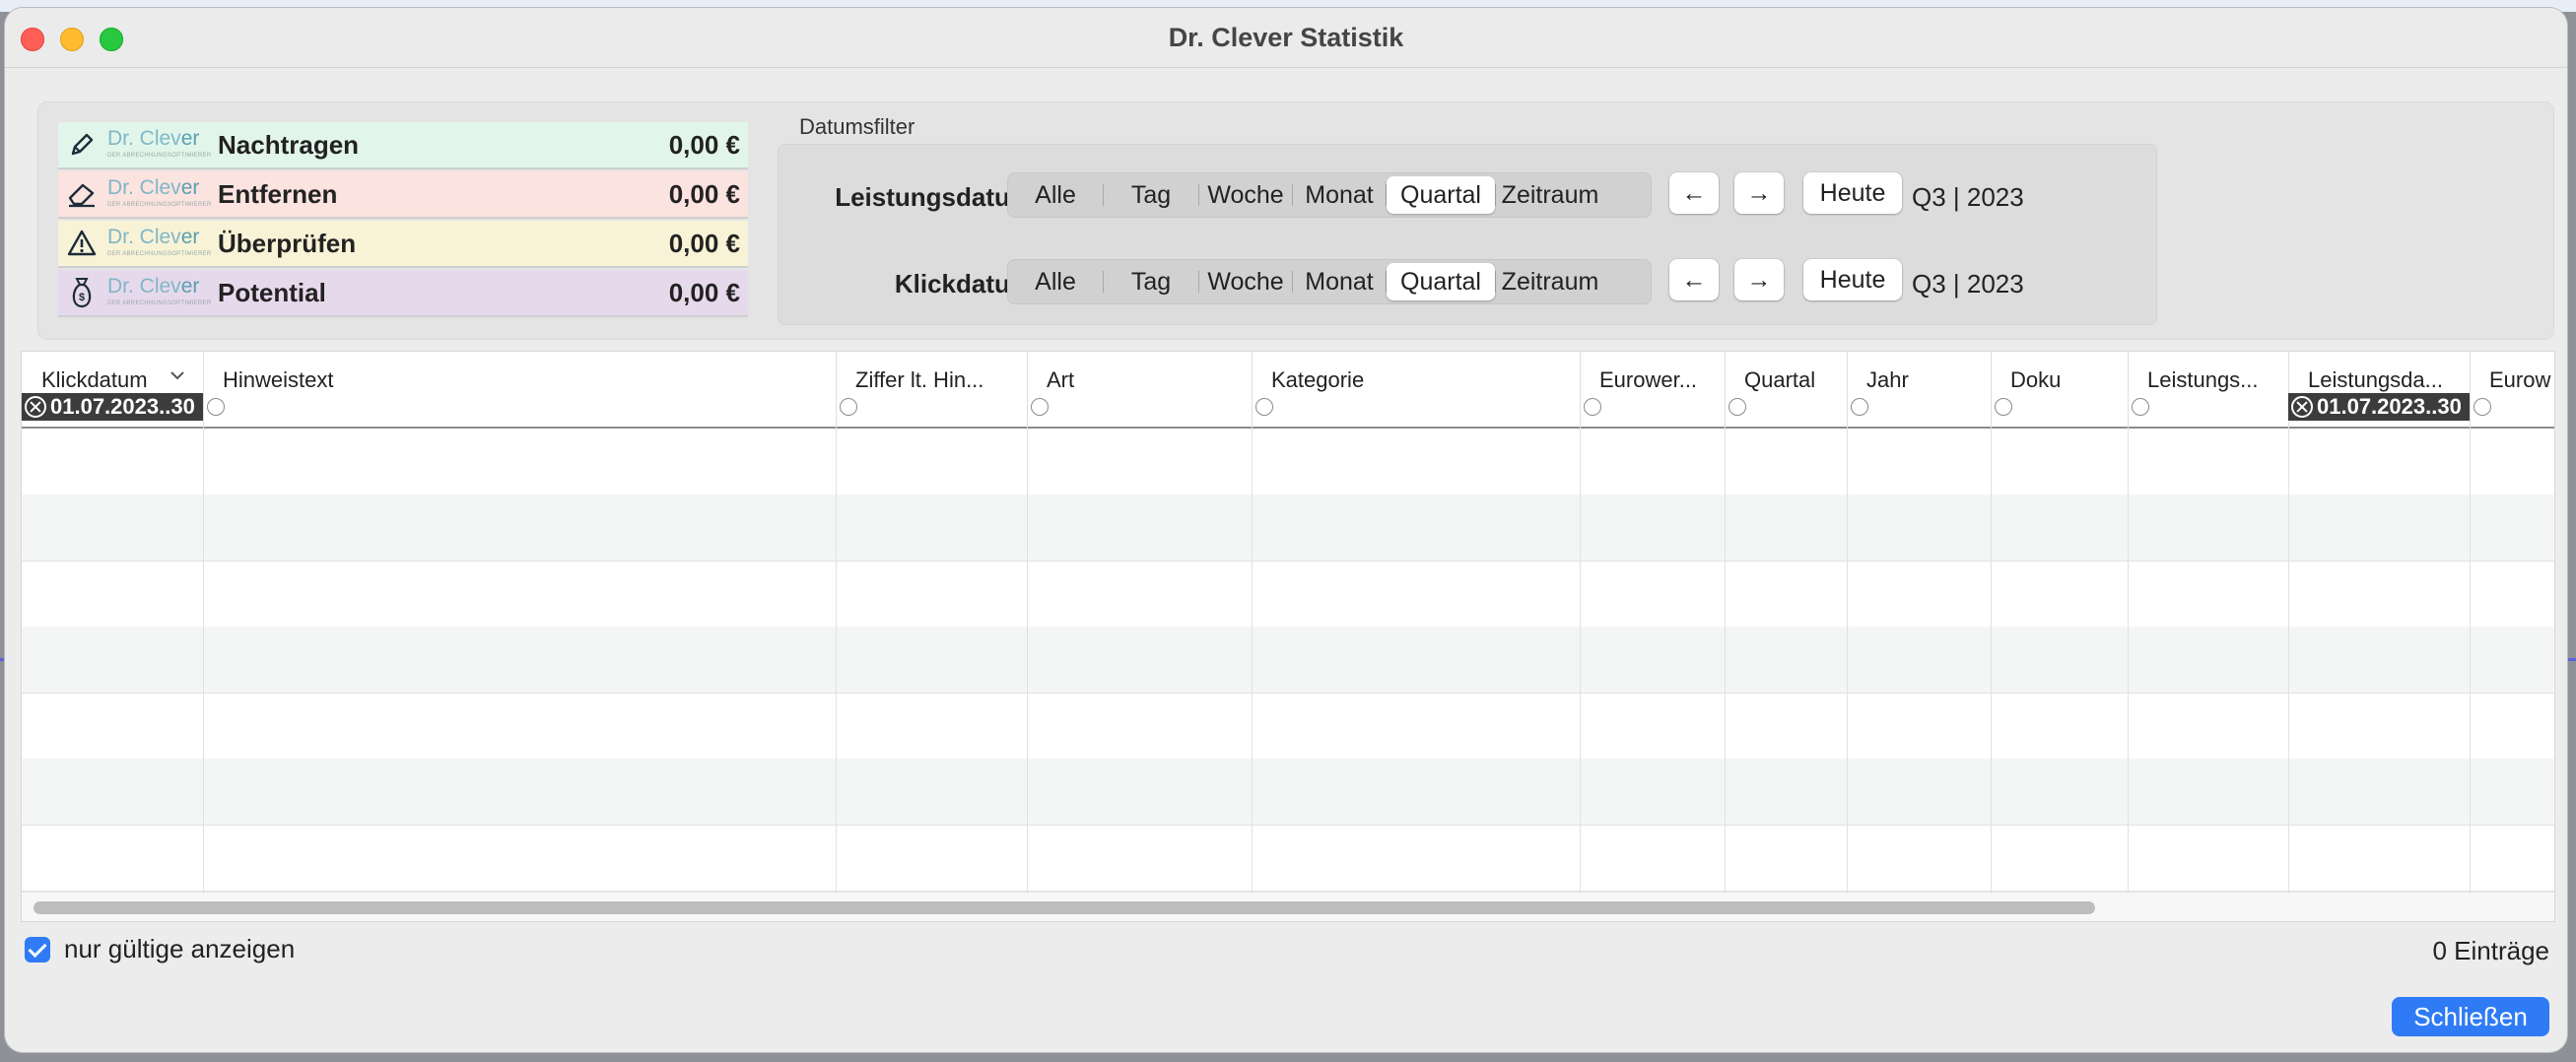 The width and height of the screenshot is (2576, 1062). What do you see at coordinates (278, 379) in the screenshot?
I see `column-title: Hinweistext` at bounding box center [278, 379].